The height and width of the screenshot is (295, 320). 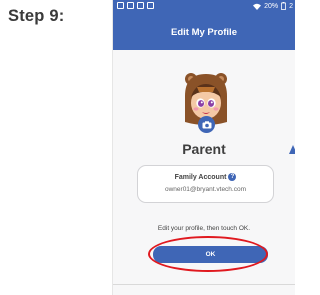 I want to click on status-bar: 20% 2, so click(x=204, y=7).